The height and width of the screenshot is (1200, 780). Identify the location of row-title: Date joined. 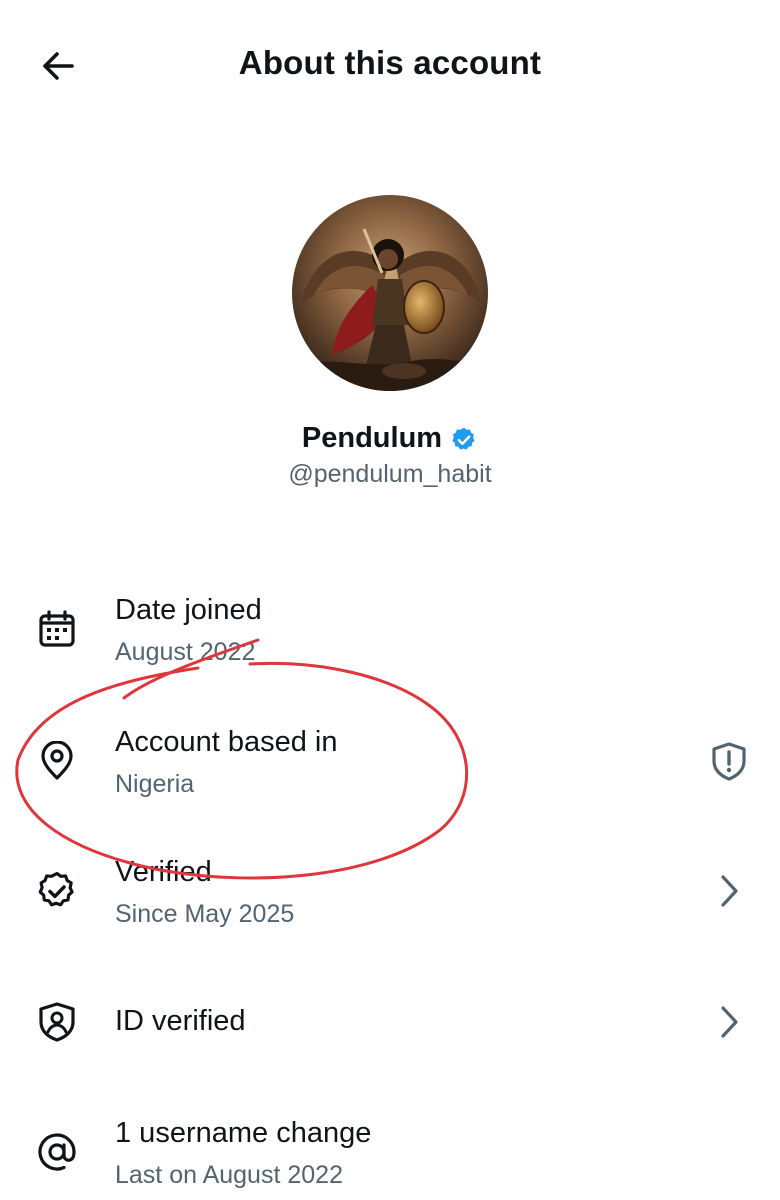
(188, 610).